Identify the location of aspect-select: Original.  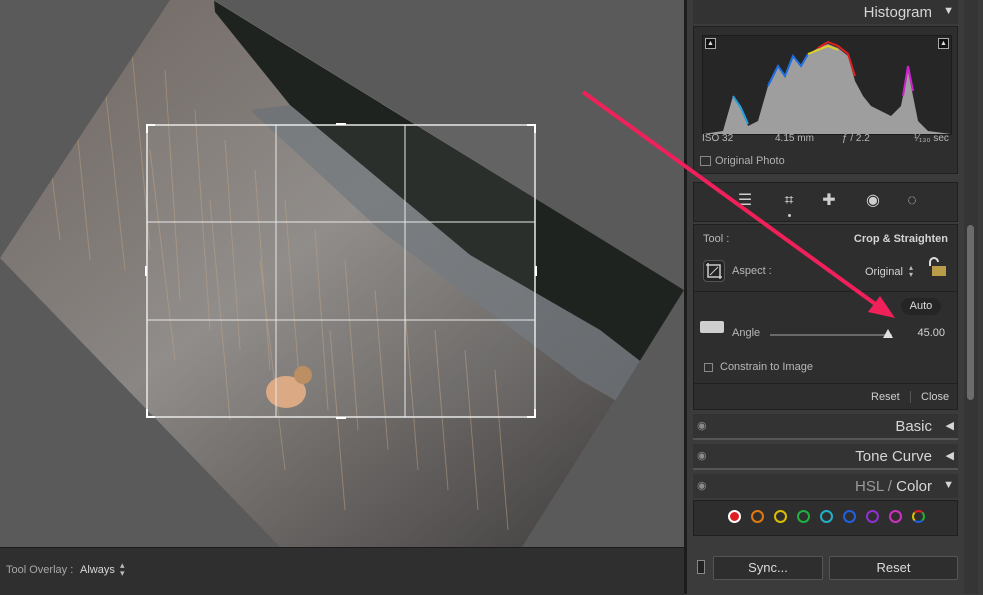
(884, 272).